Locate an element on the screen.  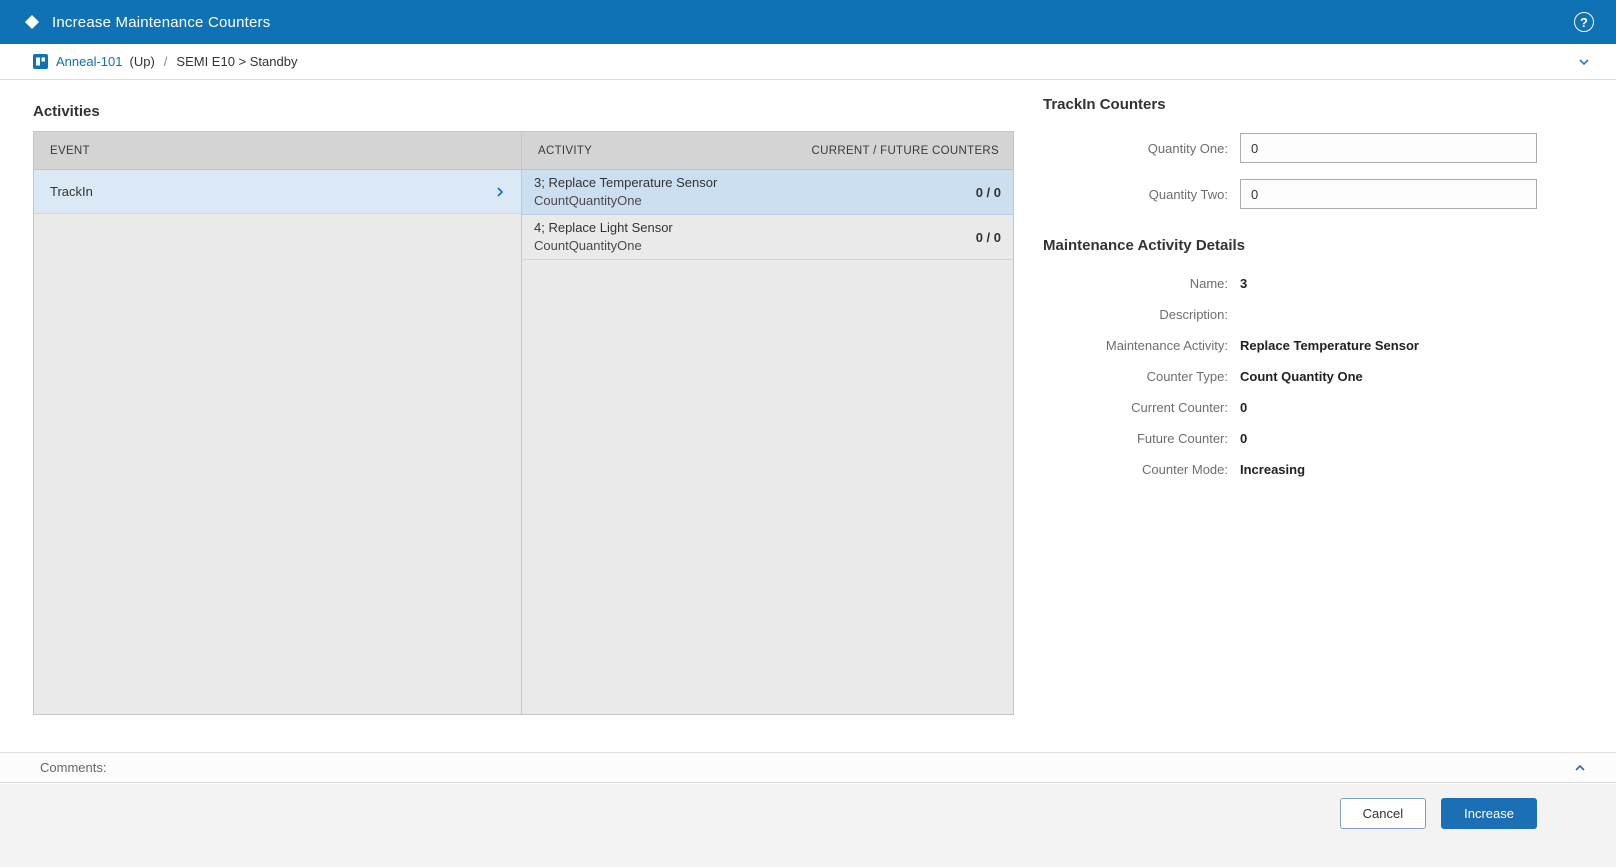
counters-header-label: CURRENT / FUTURE COUNTERS is located at coordinates (905, 150).